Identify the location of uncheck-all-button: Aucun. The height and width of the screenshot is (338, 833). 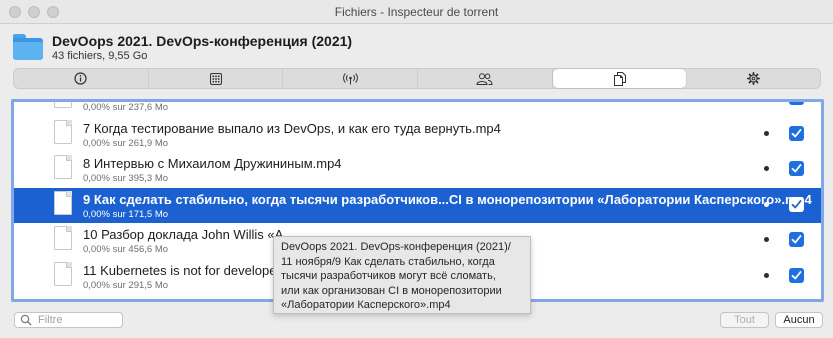
(799, 320).